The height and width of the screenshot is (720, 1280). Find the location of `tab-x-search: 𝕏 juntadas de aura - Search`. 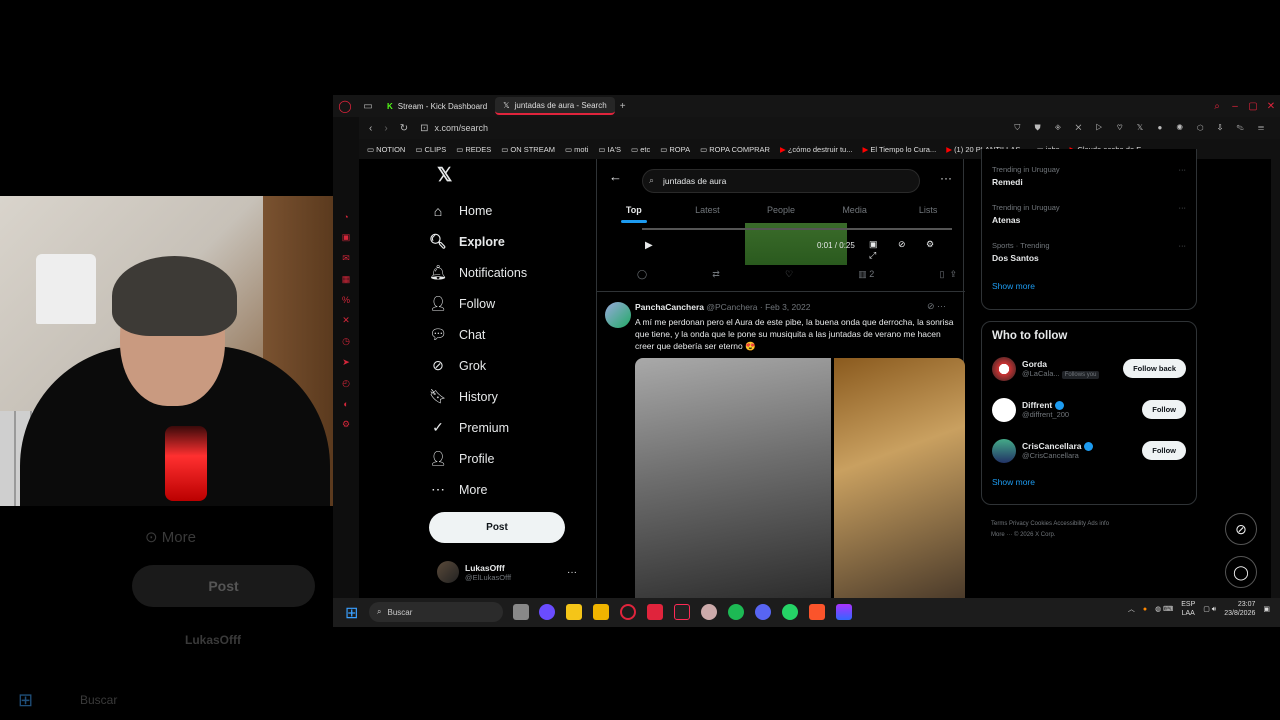

tab-x-search: 𝕏 juntadas de aura - Search is located at coordinates (555, 106).